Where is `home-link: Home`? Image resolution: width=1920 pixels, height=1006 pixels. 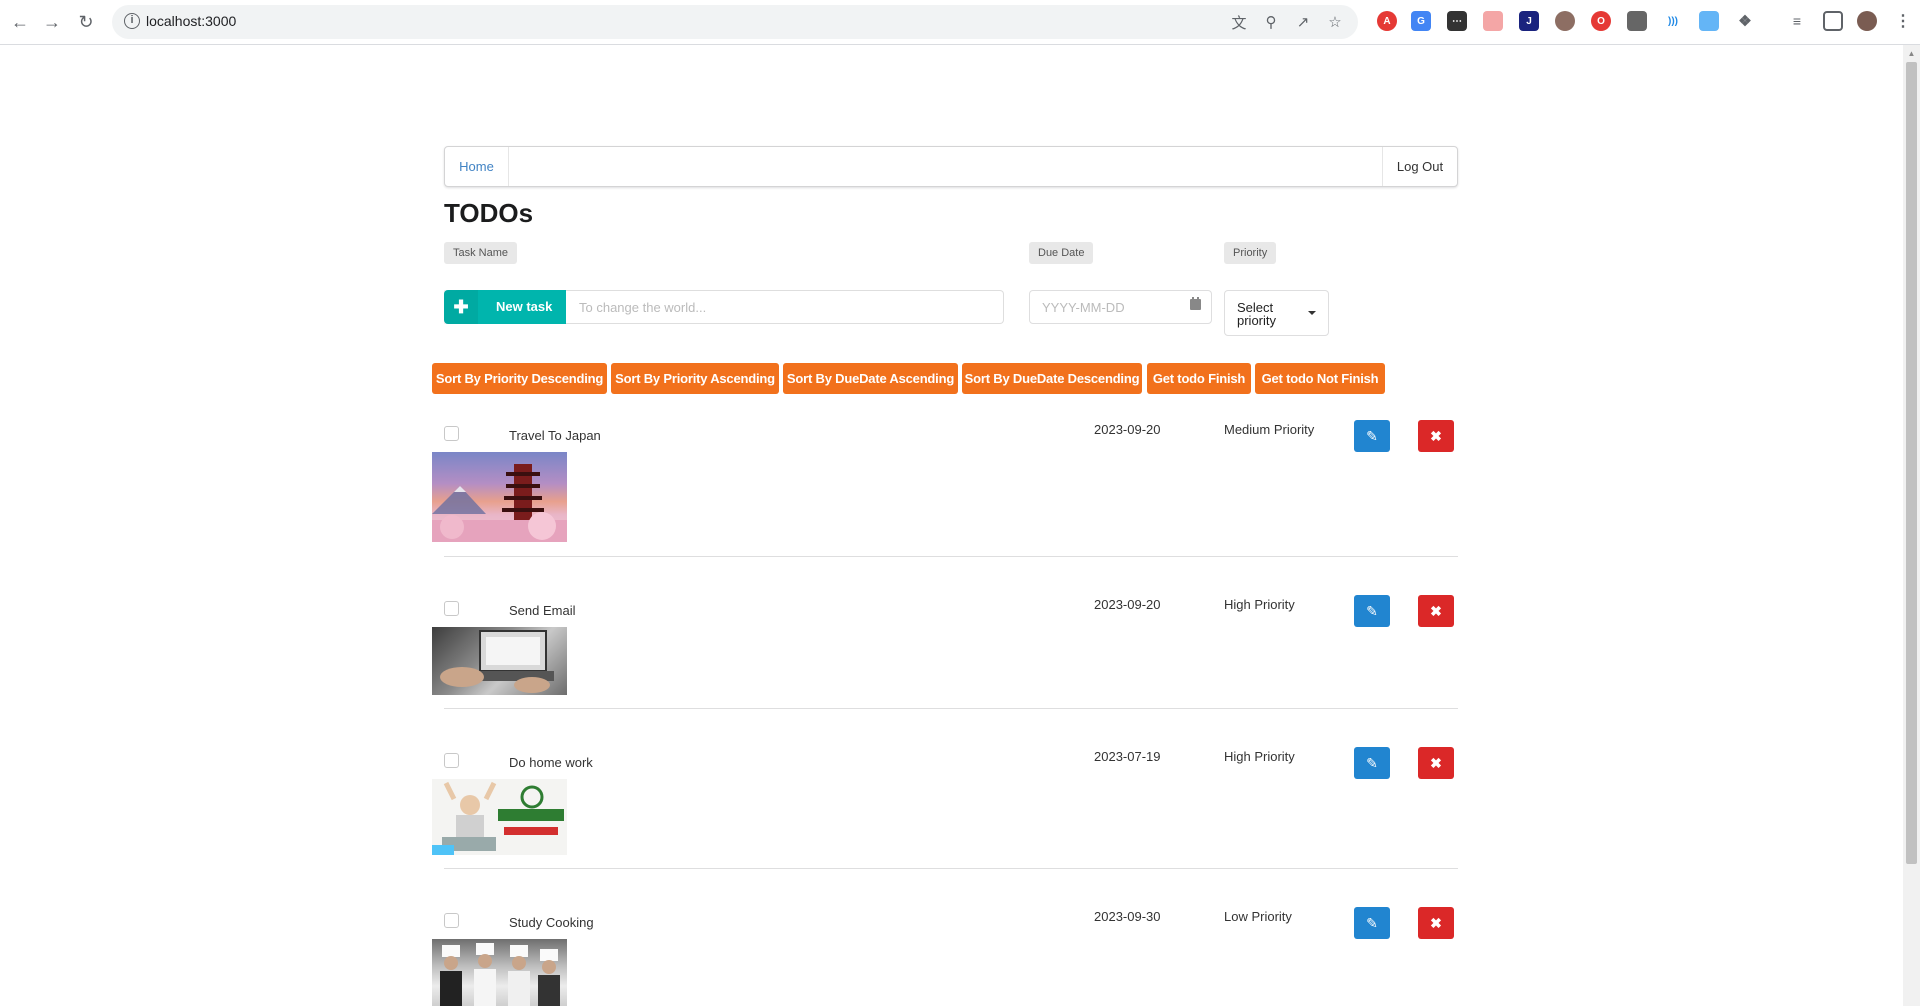 home-link: Home is located at coordinates (477, 166).